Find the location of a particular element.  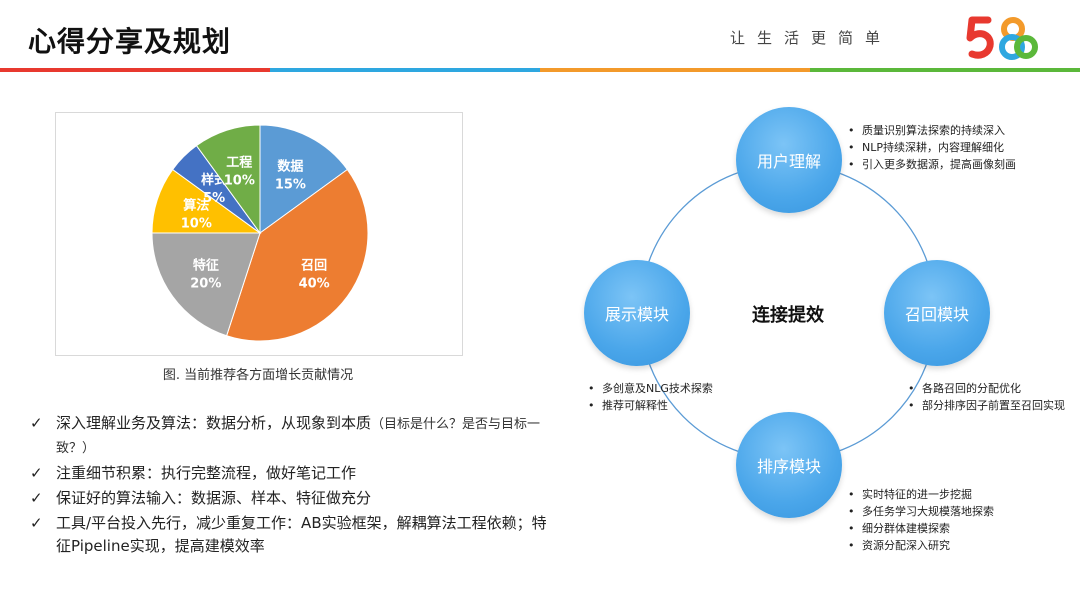

pie-slice-label: 数据 is located at coordinates (290, 166).